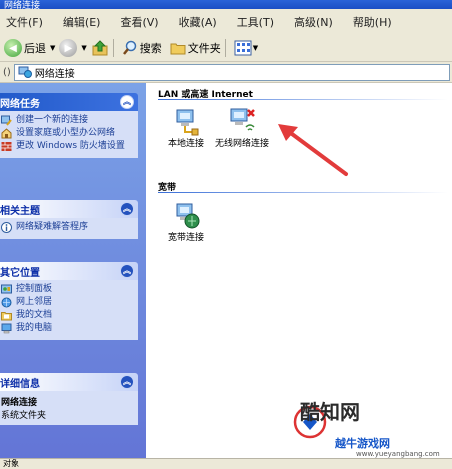 The image size is (452, 469). Describe the element at coordinates (6, 289) in the screenshot. I see `control-panel-icon` at that location.